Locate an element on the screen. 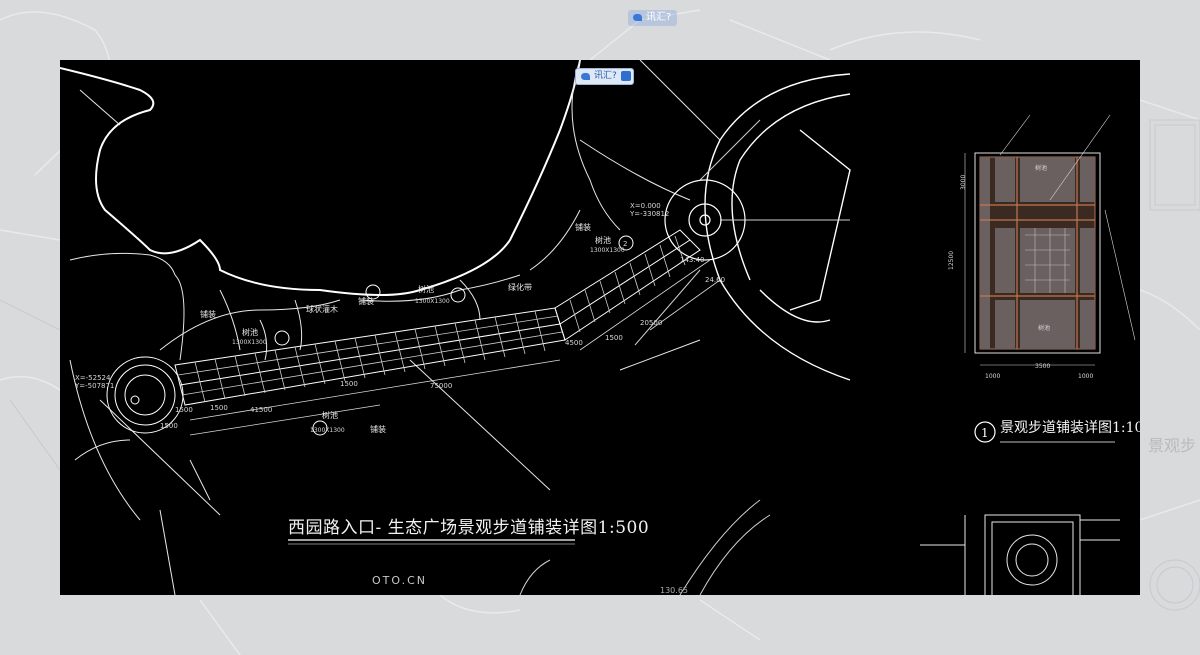 This screenshot has width=1200, height=655. walkway-paving-grid is located at coordinates (431, 319).